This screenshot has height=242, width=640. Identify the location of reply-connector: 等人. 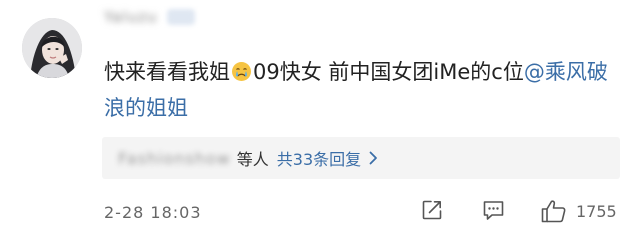
(252, 159).